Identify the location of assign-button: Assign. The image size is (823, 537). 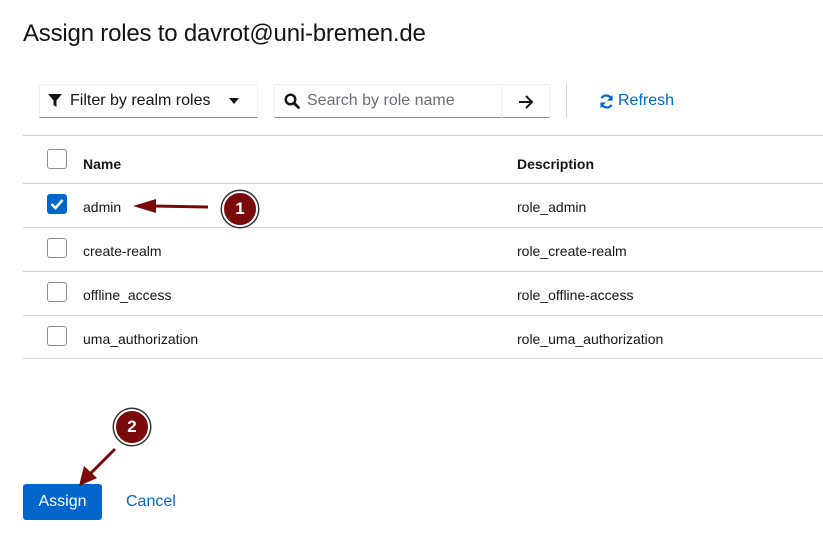
(62, 502).